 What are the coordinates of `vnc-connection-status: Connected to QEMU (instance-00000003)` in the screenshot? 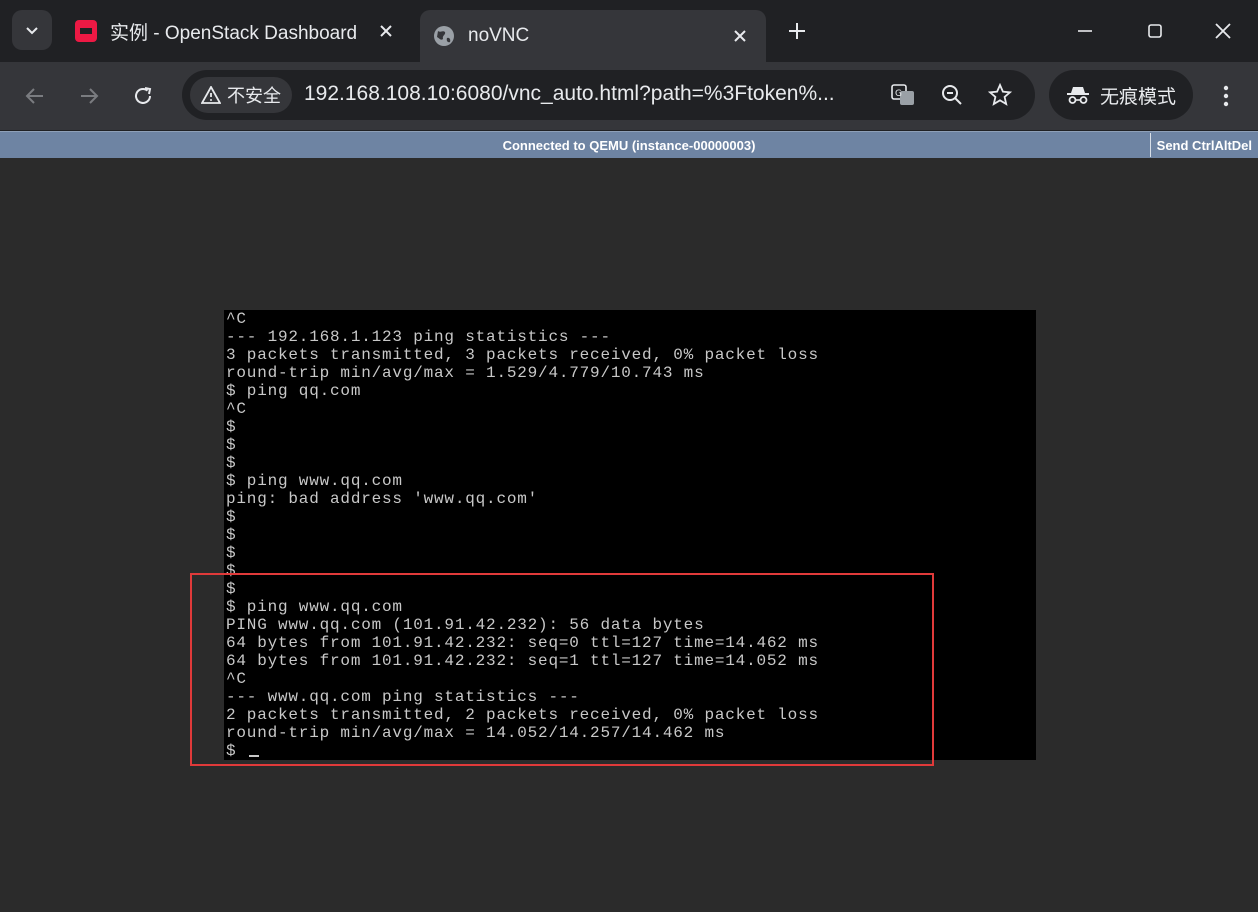 It's located at (629, 145).